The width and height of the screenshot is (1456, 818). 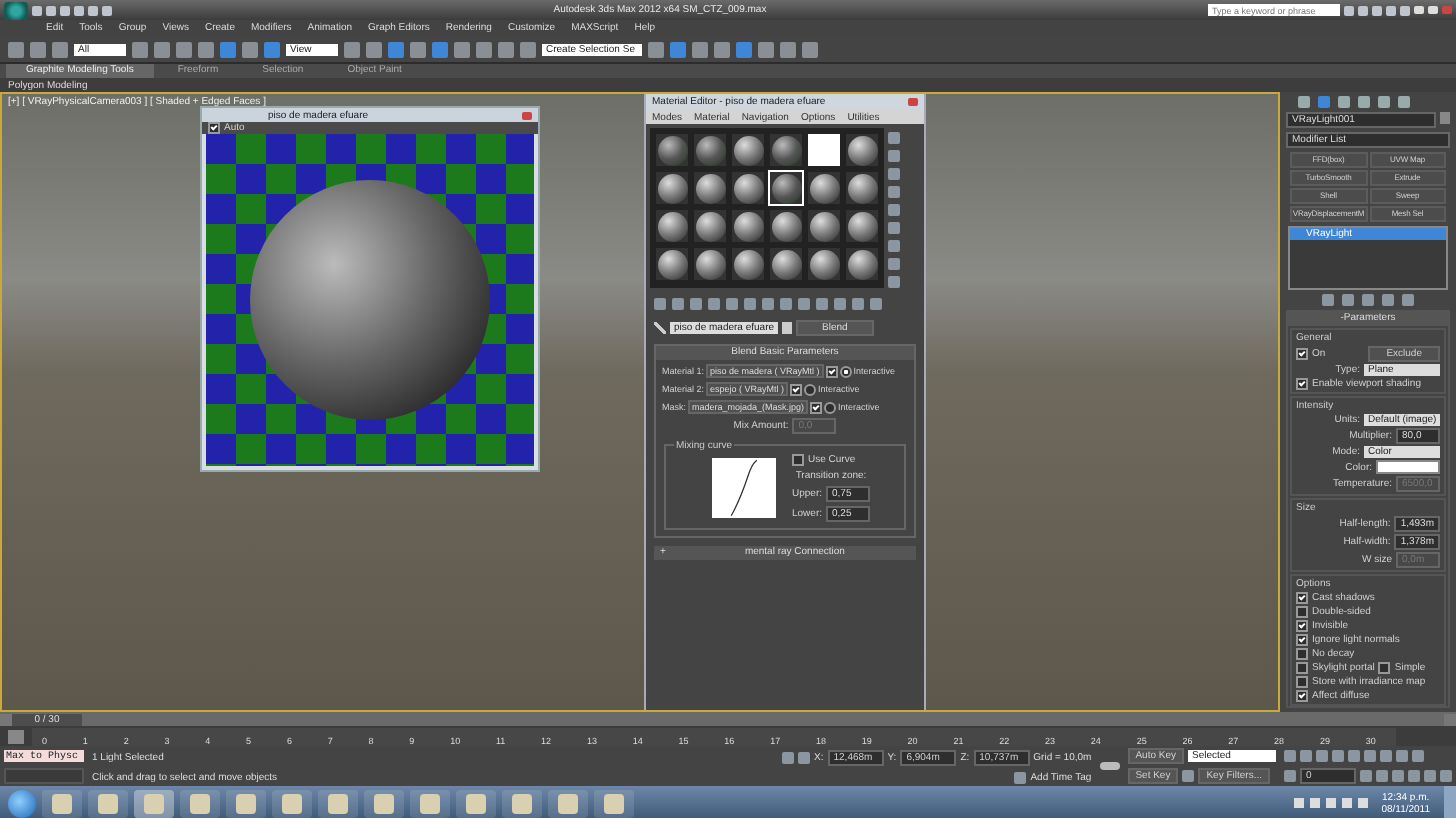 I want to click on app-logo-icon, so click(x=16, y=10).